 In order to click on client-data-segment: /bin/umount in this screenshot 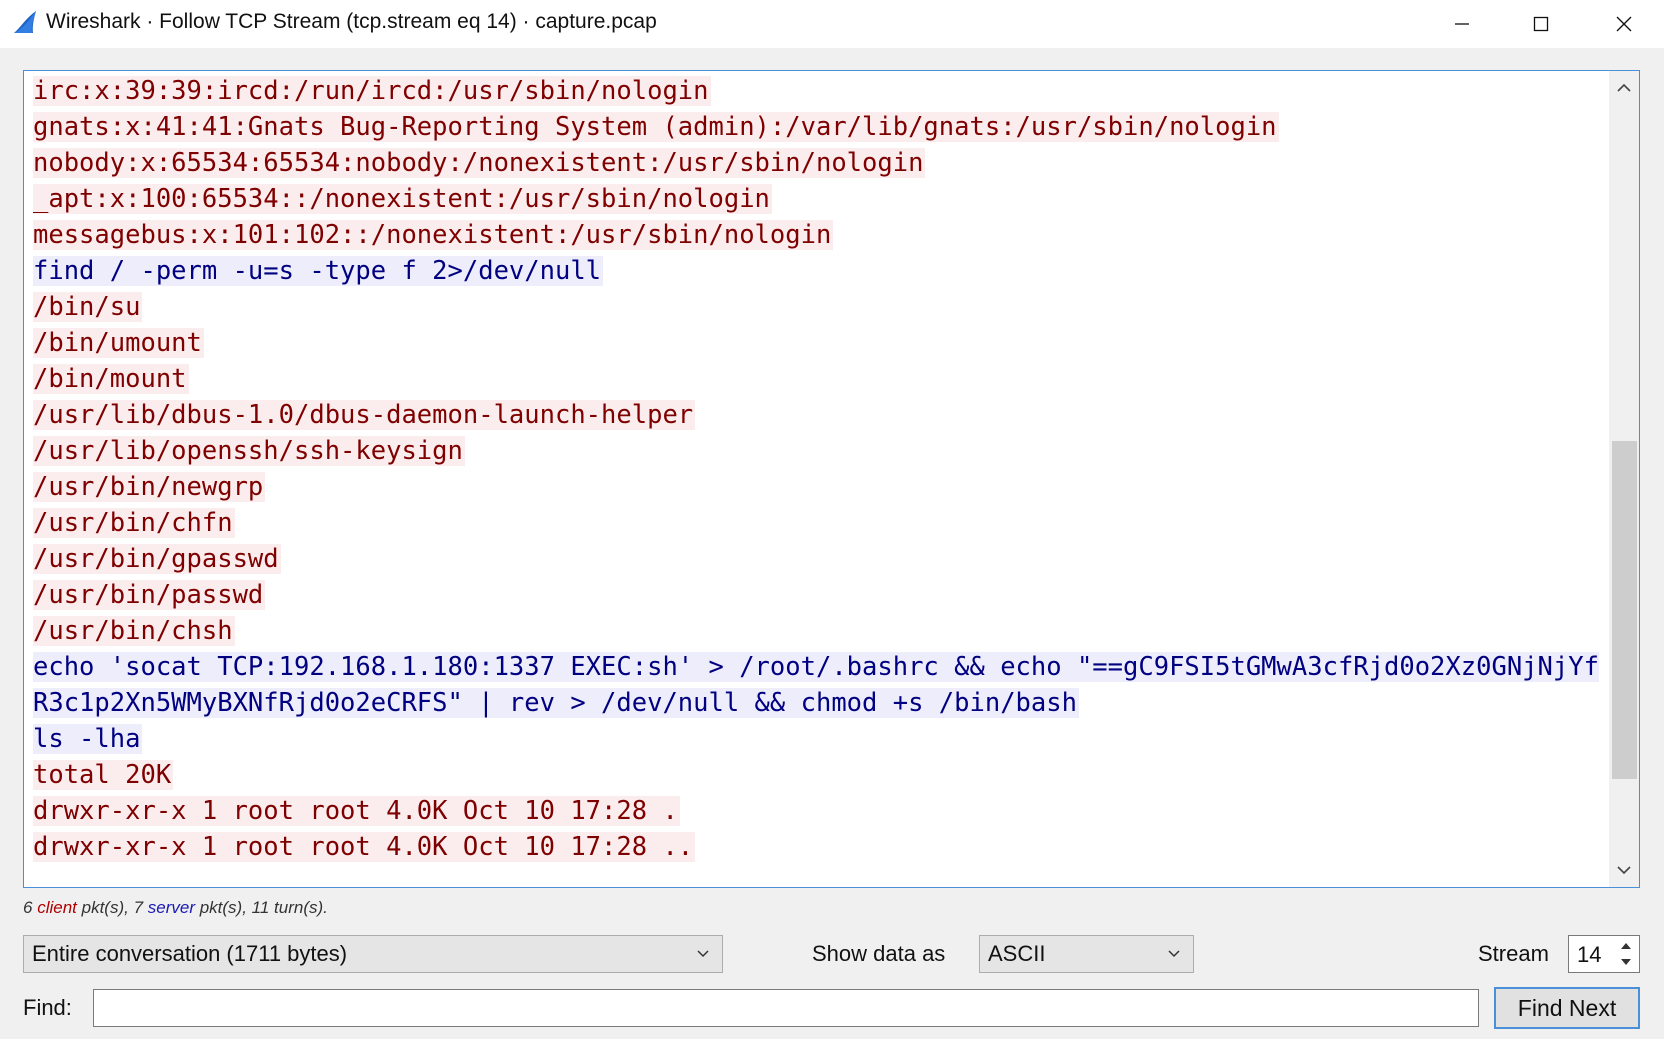, I will do `click(118, 343)`.